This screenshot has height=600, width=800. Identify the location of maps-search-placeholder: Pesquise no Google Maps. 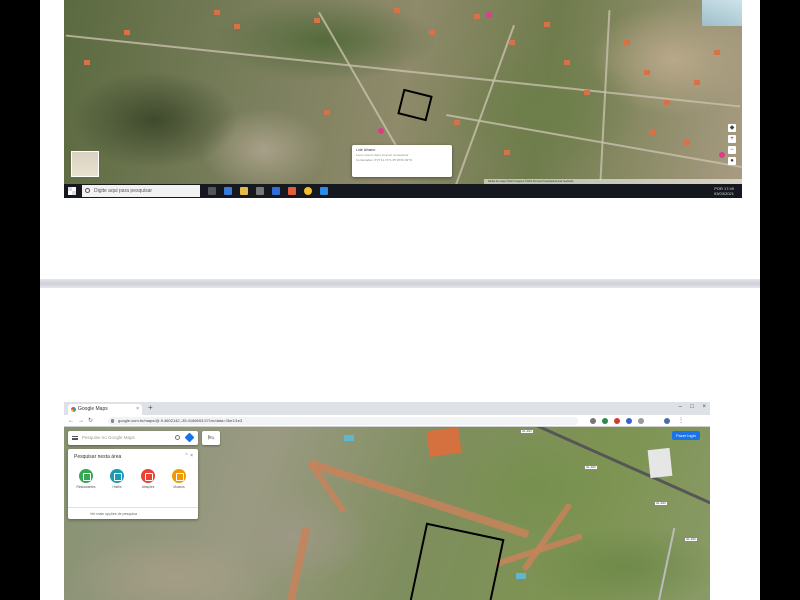
(108, 437).